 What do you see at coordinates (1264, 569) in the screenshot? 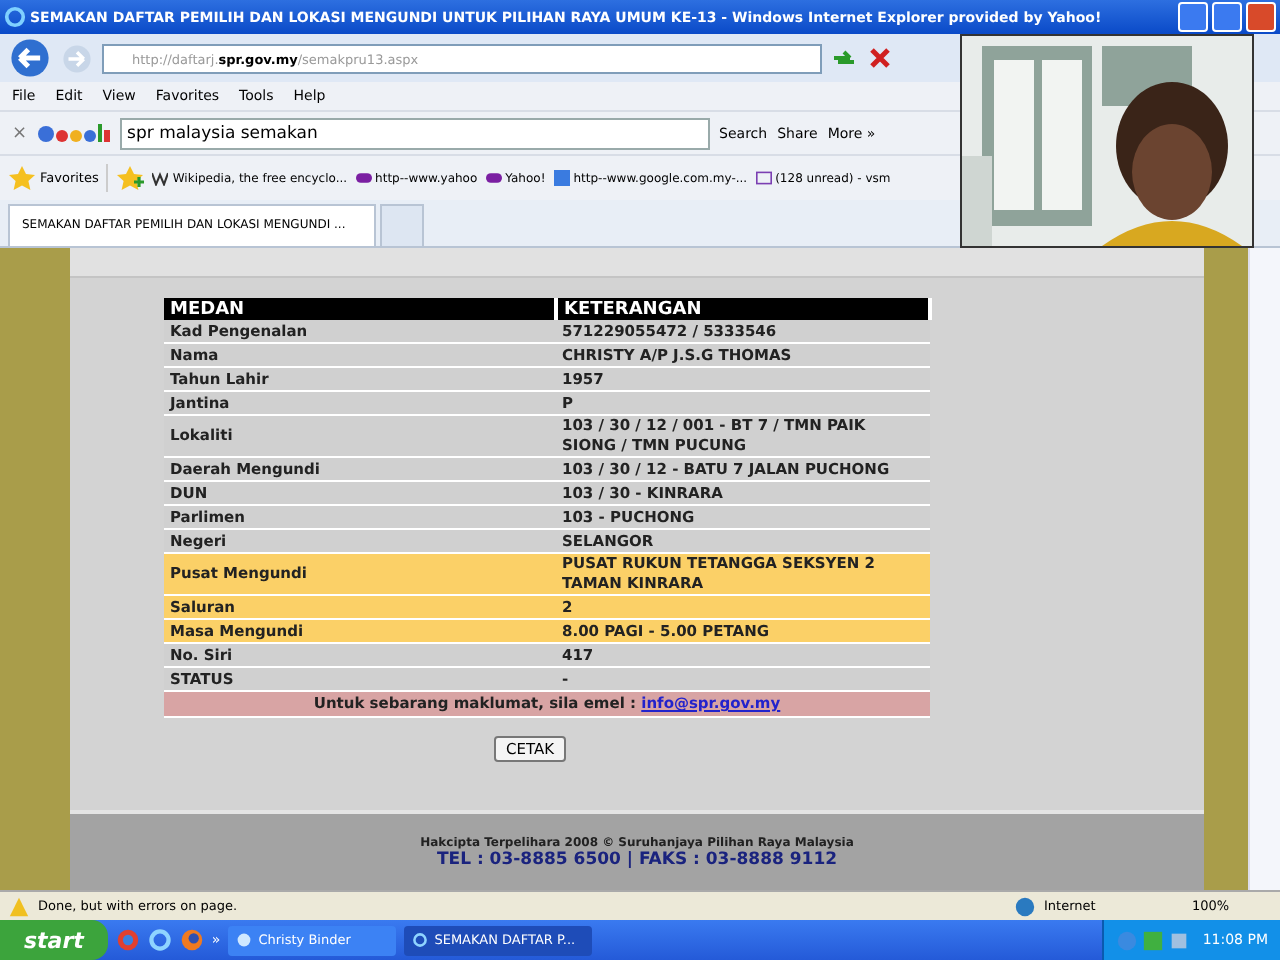
I see `scroll-bar` at bounding box center [1264, 569].